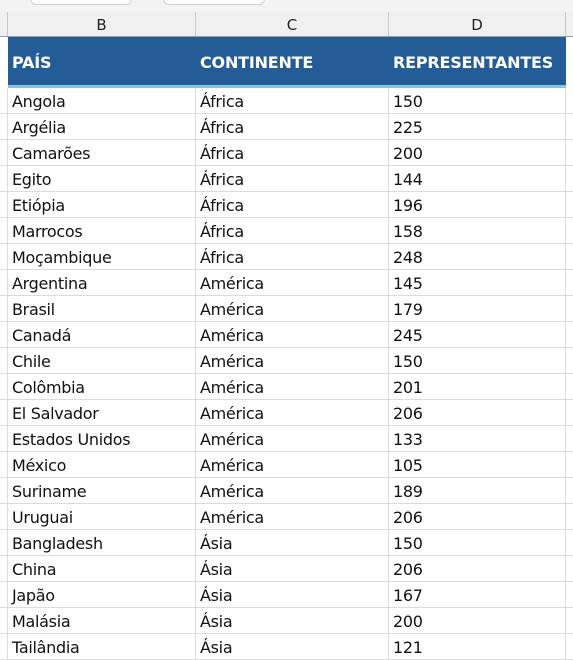 This screenshot has width=573, height=660. I want to click on cell-pais: Malásia, so click(102, 620).